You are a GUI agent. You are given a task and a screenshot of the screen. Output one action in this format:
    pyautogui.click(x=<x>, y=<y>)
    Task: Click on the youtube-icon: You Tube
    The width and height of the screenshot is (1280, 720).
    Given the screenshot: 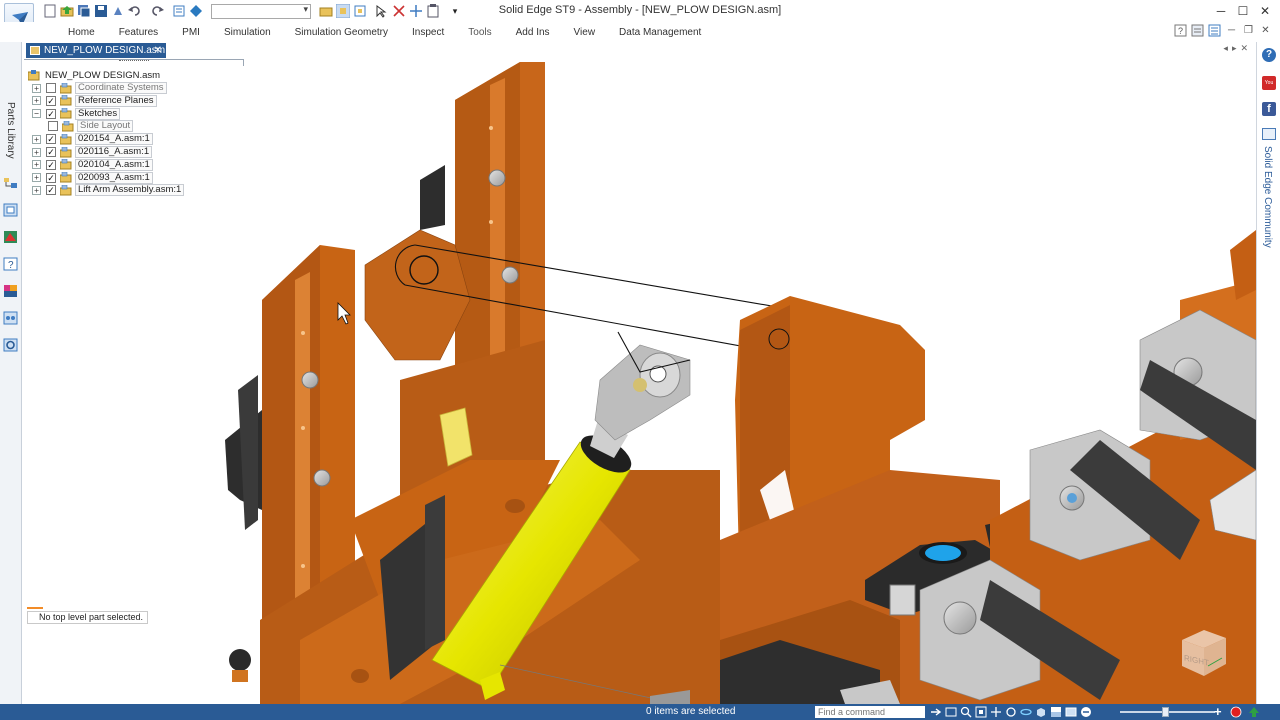 What is the action you would take?
    pyautogui.click(x=1269, y=88)
    